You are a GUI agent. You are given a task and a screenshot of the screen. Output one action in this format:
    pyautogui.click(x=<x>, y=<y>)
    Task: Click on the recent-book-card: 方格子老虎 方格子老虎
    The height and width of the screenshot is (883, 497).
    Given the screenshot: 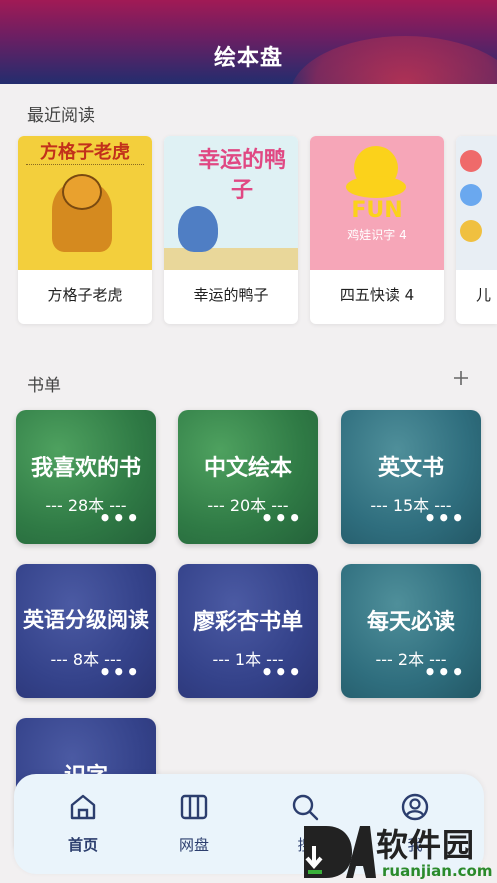 What is the action you would take?
    pyautogui.click(x=85, y=230)
    